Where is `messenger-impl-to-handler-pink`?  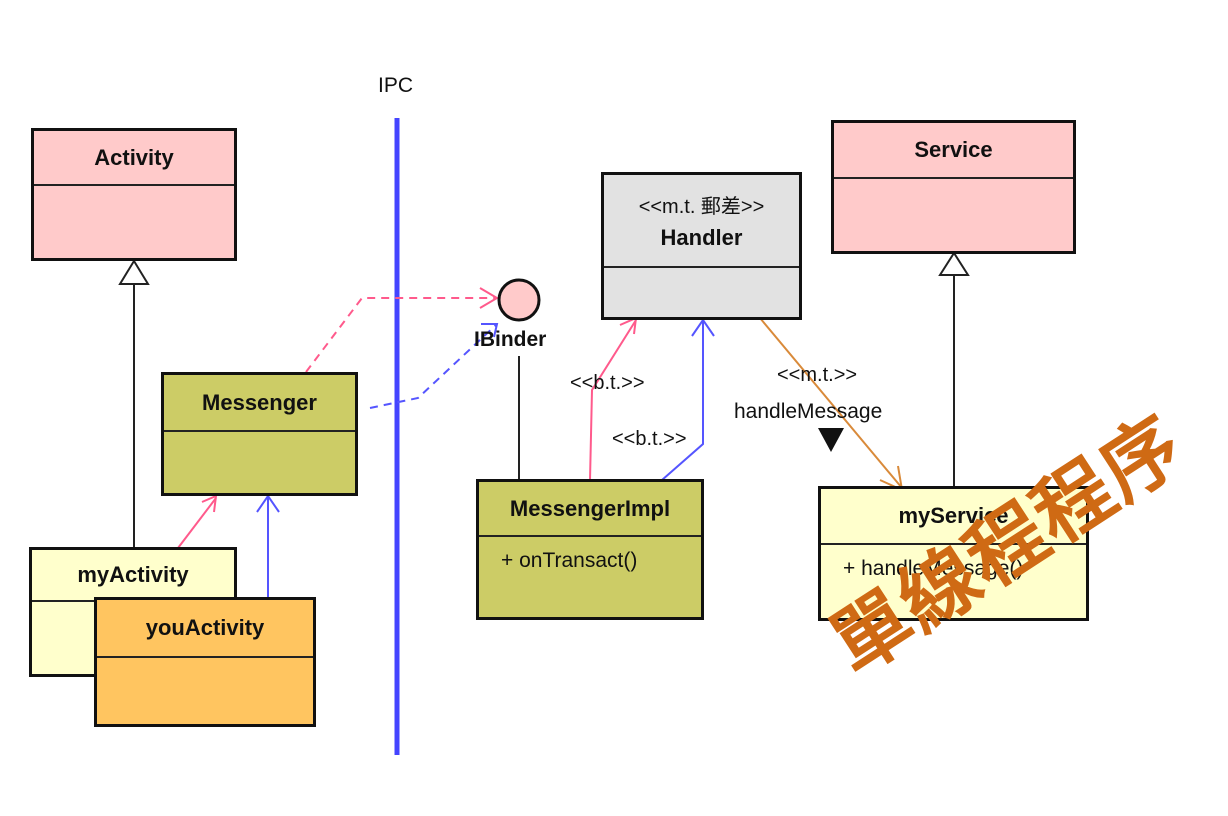
messenger-impl-to-handler-pink is located at coordinates (613, 400).